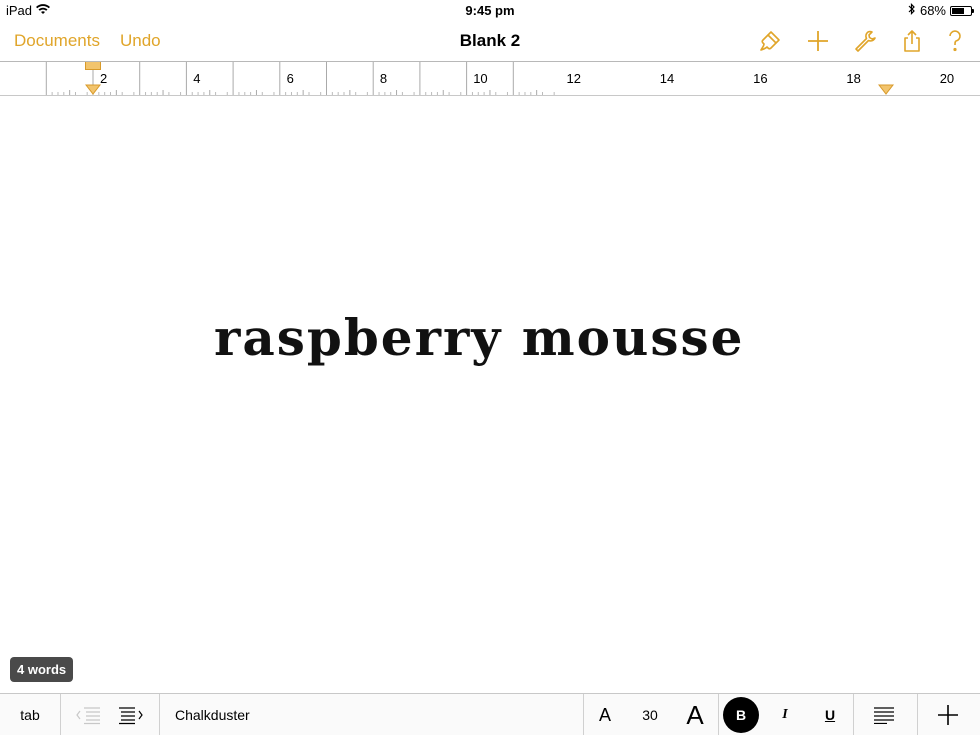  Describe the element at coordinates (958, 10) in the screenshot. I see `battery-fill` at that location.